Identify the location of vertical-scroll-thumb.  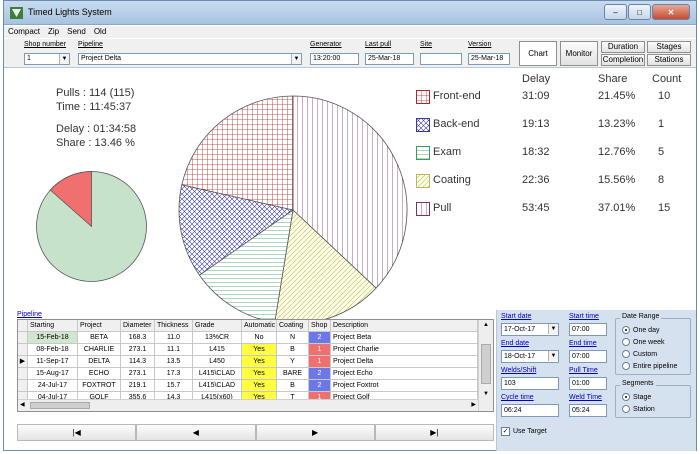
(486, 364).